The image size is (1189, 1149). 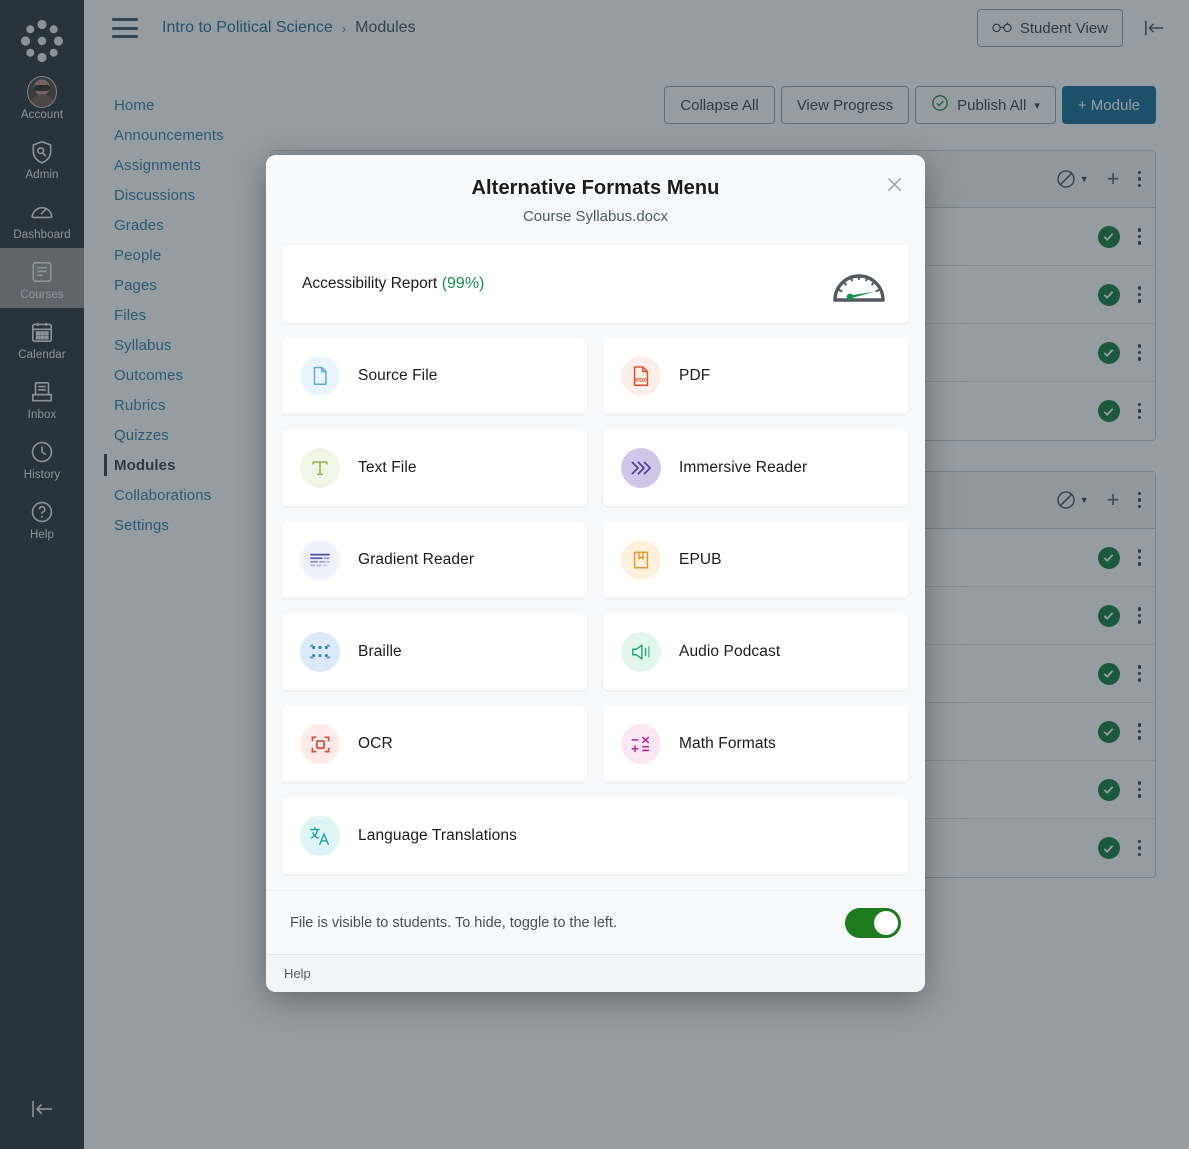 I want to click on text-t-icon, so click(x=320, y=468).